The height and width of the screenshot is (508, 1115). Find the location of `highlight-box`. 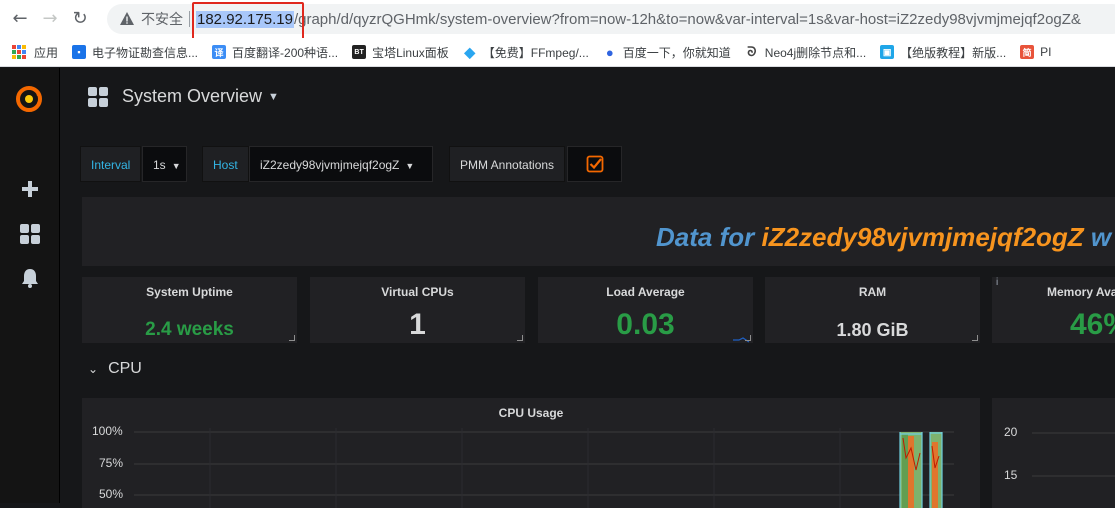

highlight-box is located at coordinates (248, 22).